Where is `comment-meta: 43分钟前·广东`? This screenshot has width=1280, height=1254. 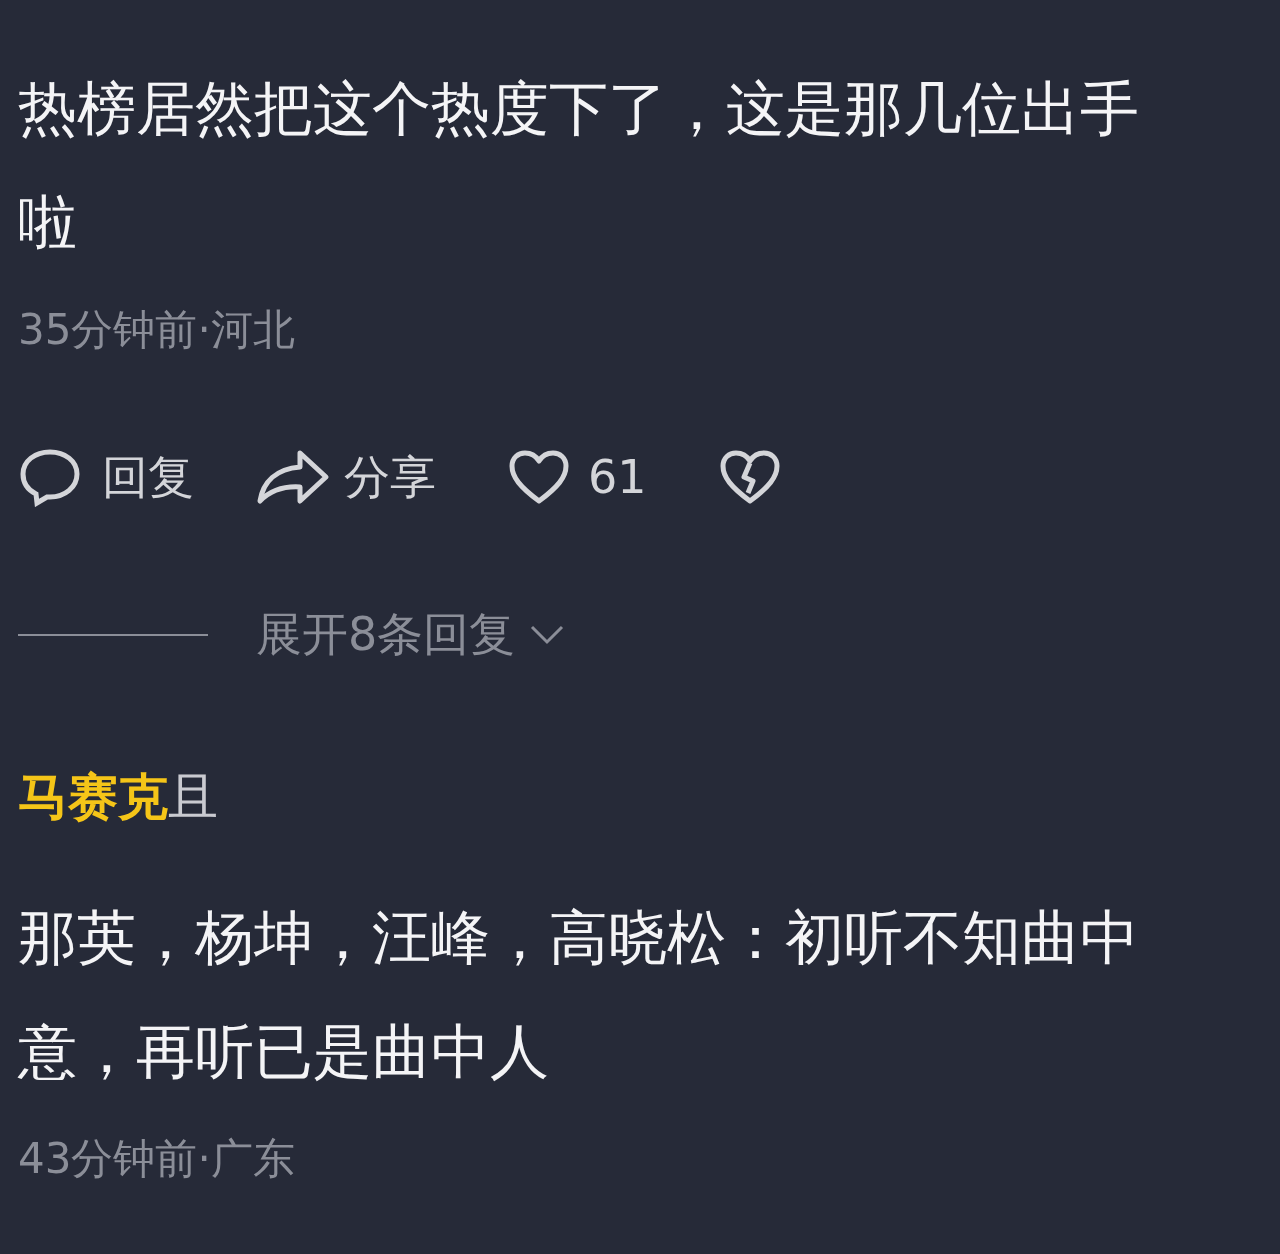 comment-meta: 43分钟前·广东 is located at coordinates (157, 1159).